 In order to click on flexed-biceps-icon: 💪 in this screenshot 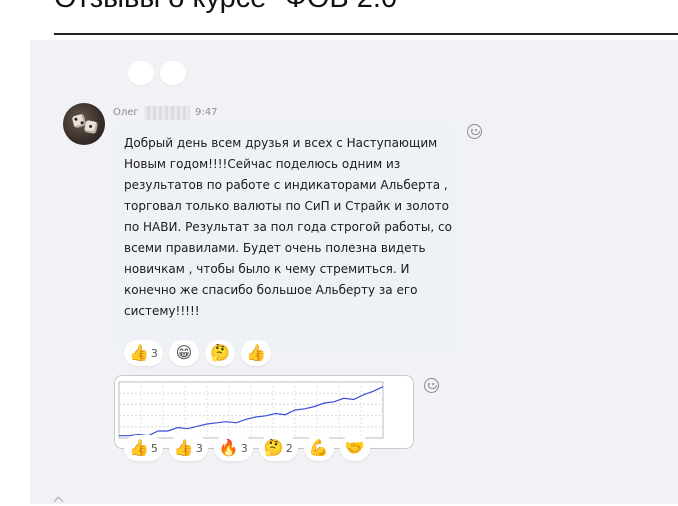, I will do `click(318, 447)`.